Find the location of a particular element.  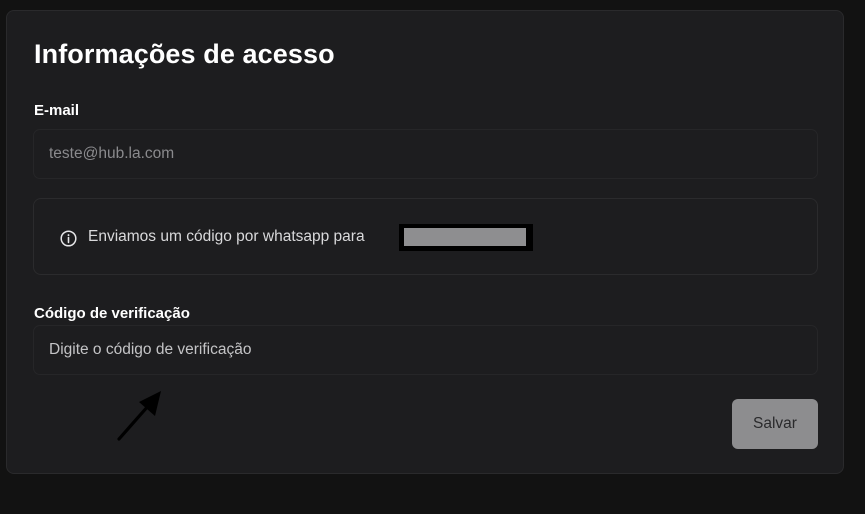

email-label: E-mail is located at coordinates (57, 110).